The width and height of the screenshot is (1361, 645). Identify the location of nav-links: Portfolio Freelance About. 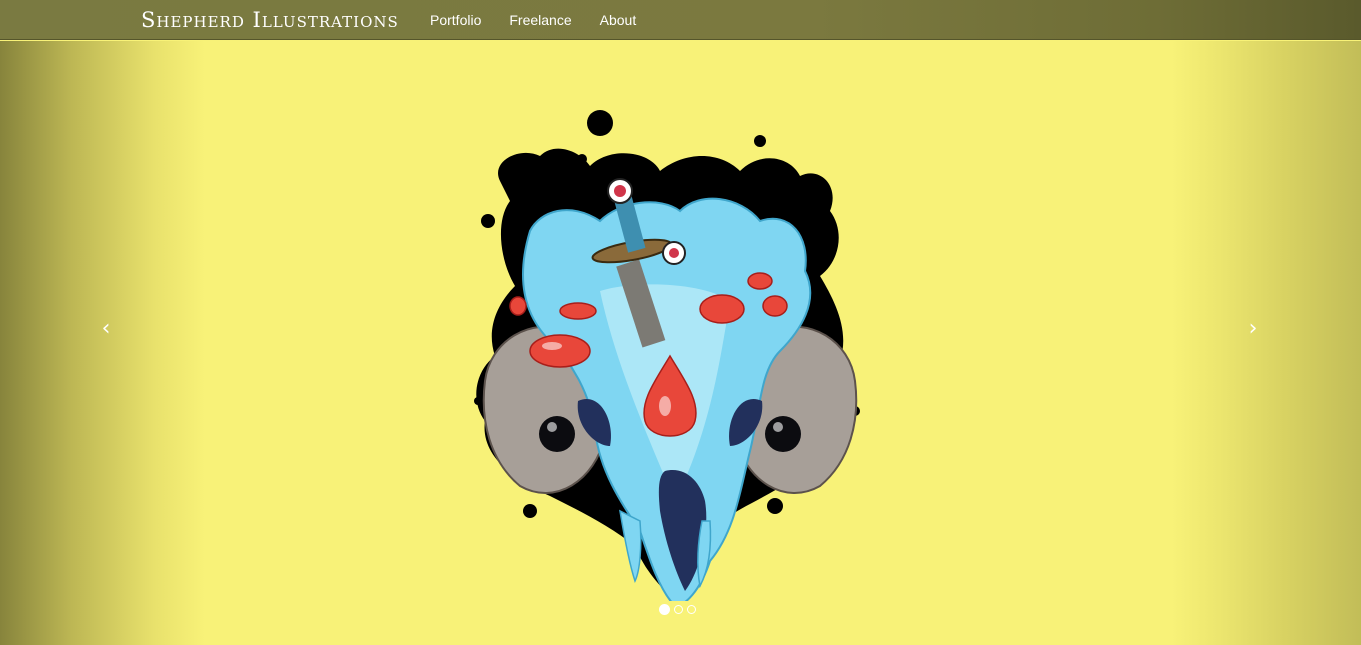
(533, 20).